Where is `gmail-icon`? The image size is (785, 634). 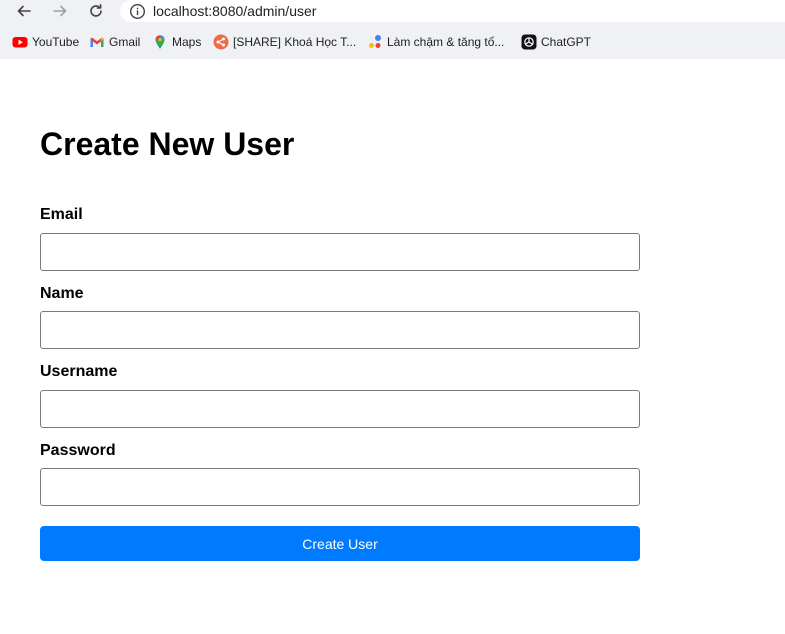 gmail-icon is located at coordinates (97, 42).